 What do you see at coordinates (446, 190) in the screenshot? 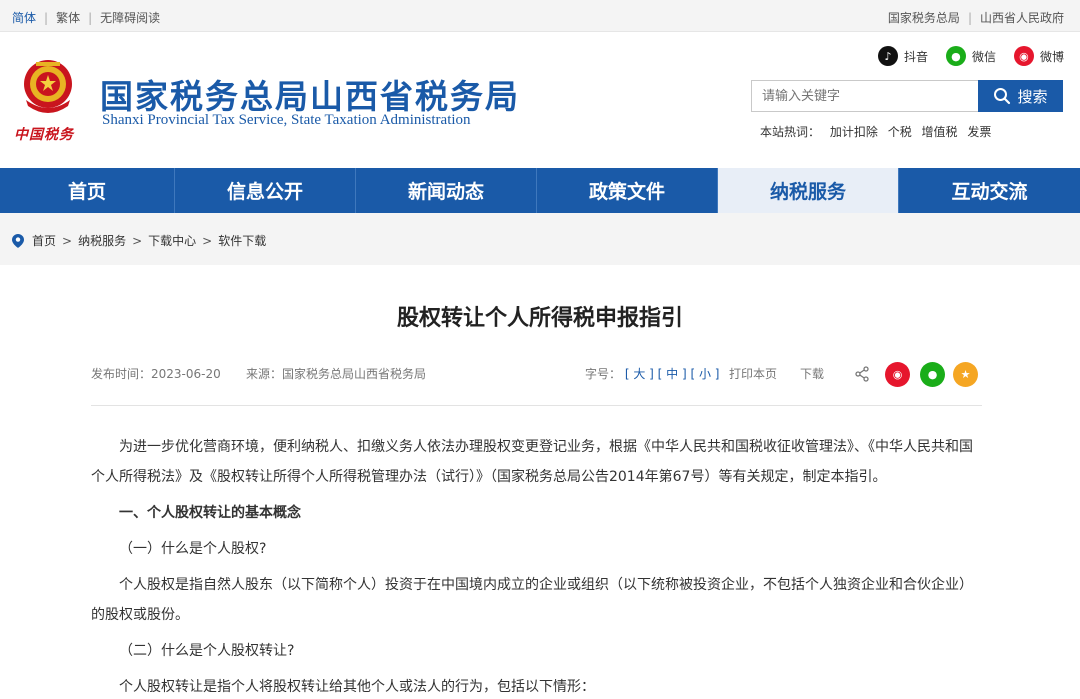
I see `nav-news: 新闻动态` at bounding box center [446, 190].